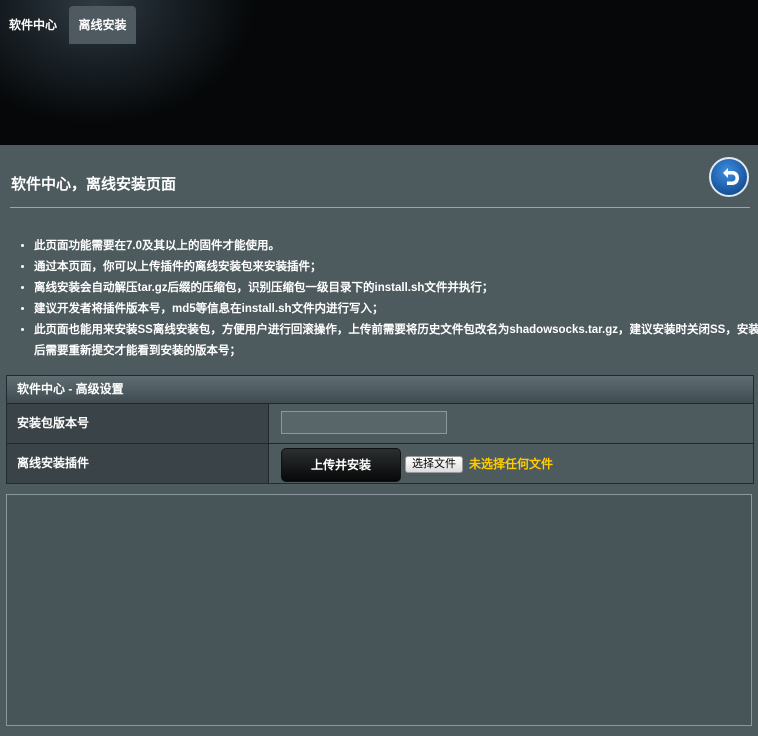 The height and width of the screenshot is (736, 758). I want to click on tab-software-center: 软件中心, so click(33, 25).